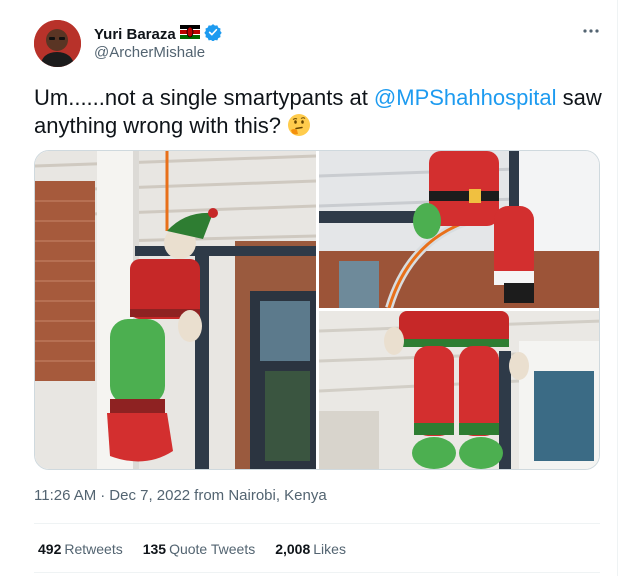  I want to click on mention-link: @MPShahhospital, so click(465, 97).